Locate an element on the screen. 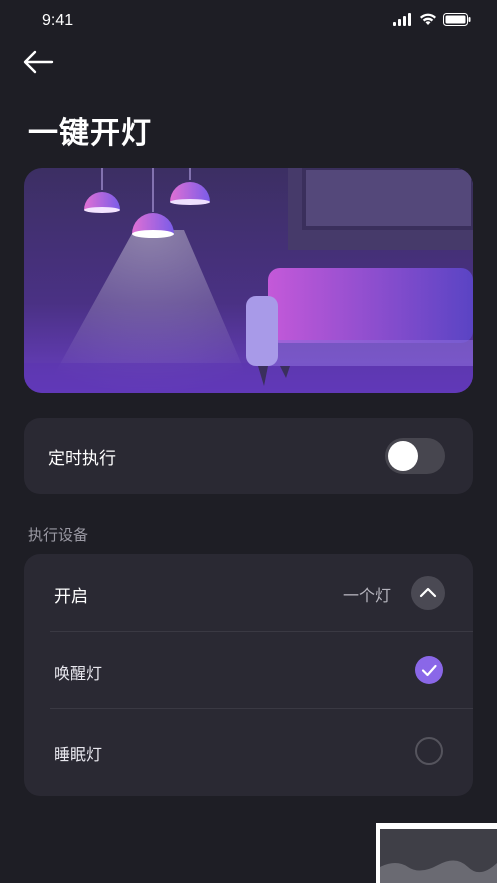  arrow-left-icon is located at coordinates (38, 62).